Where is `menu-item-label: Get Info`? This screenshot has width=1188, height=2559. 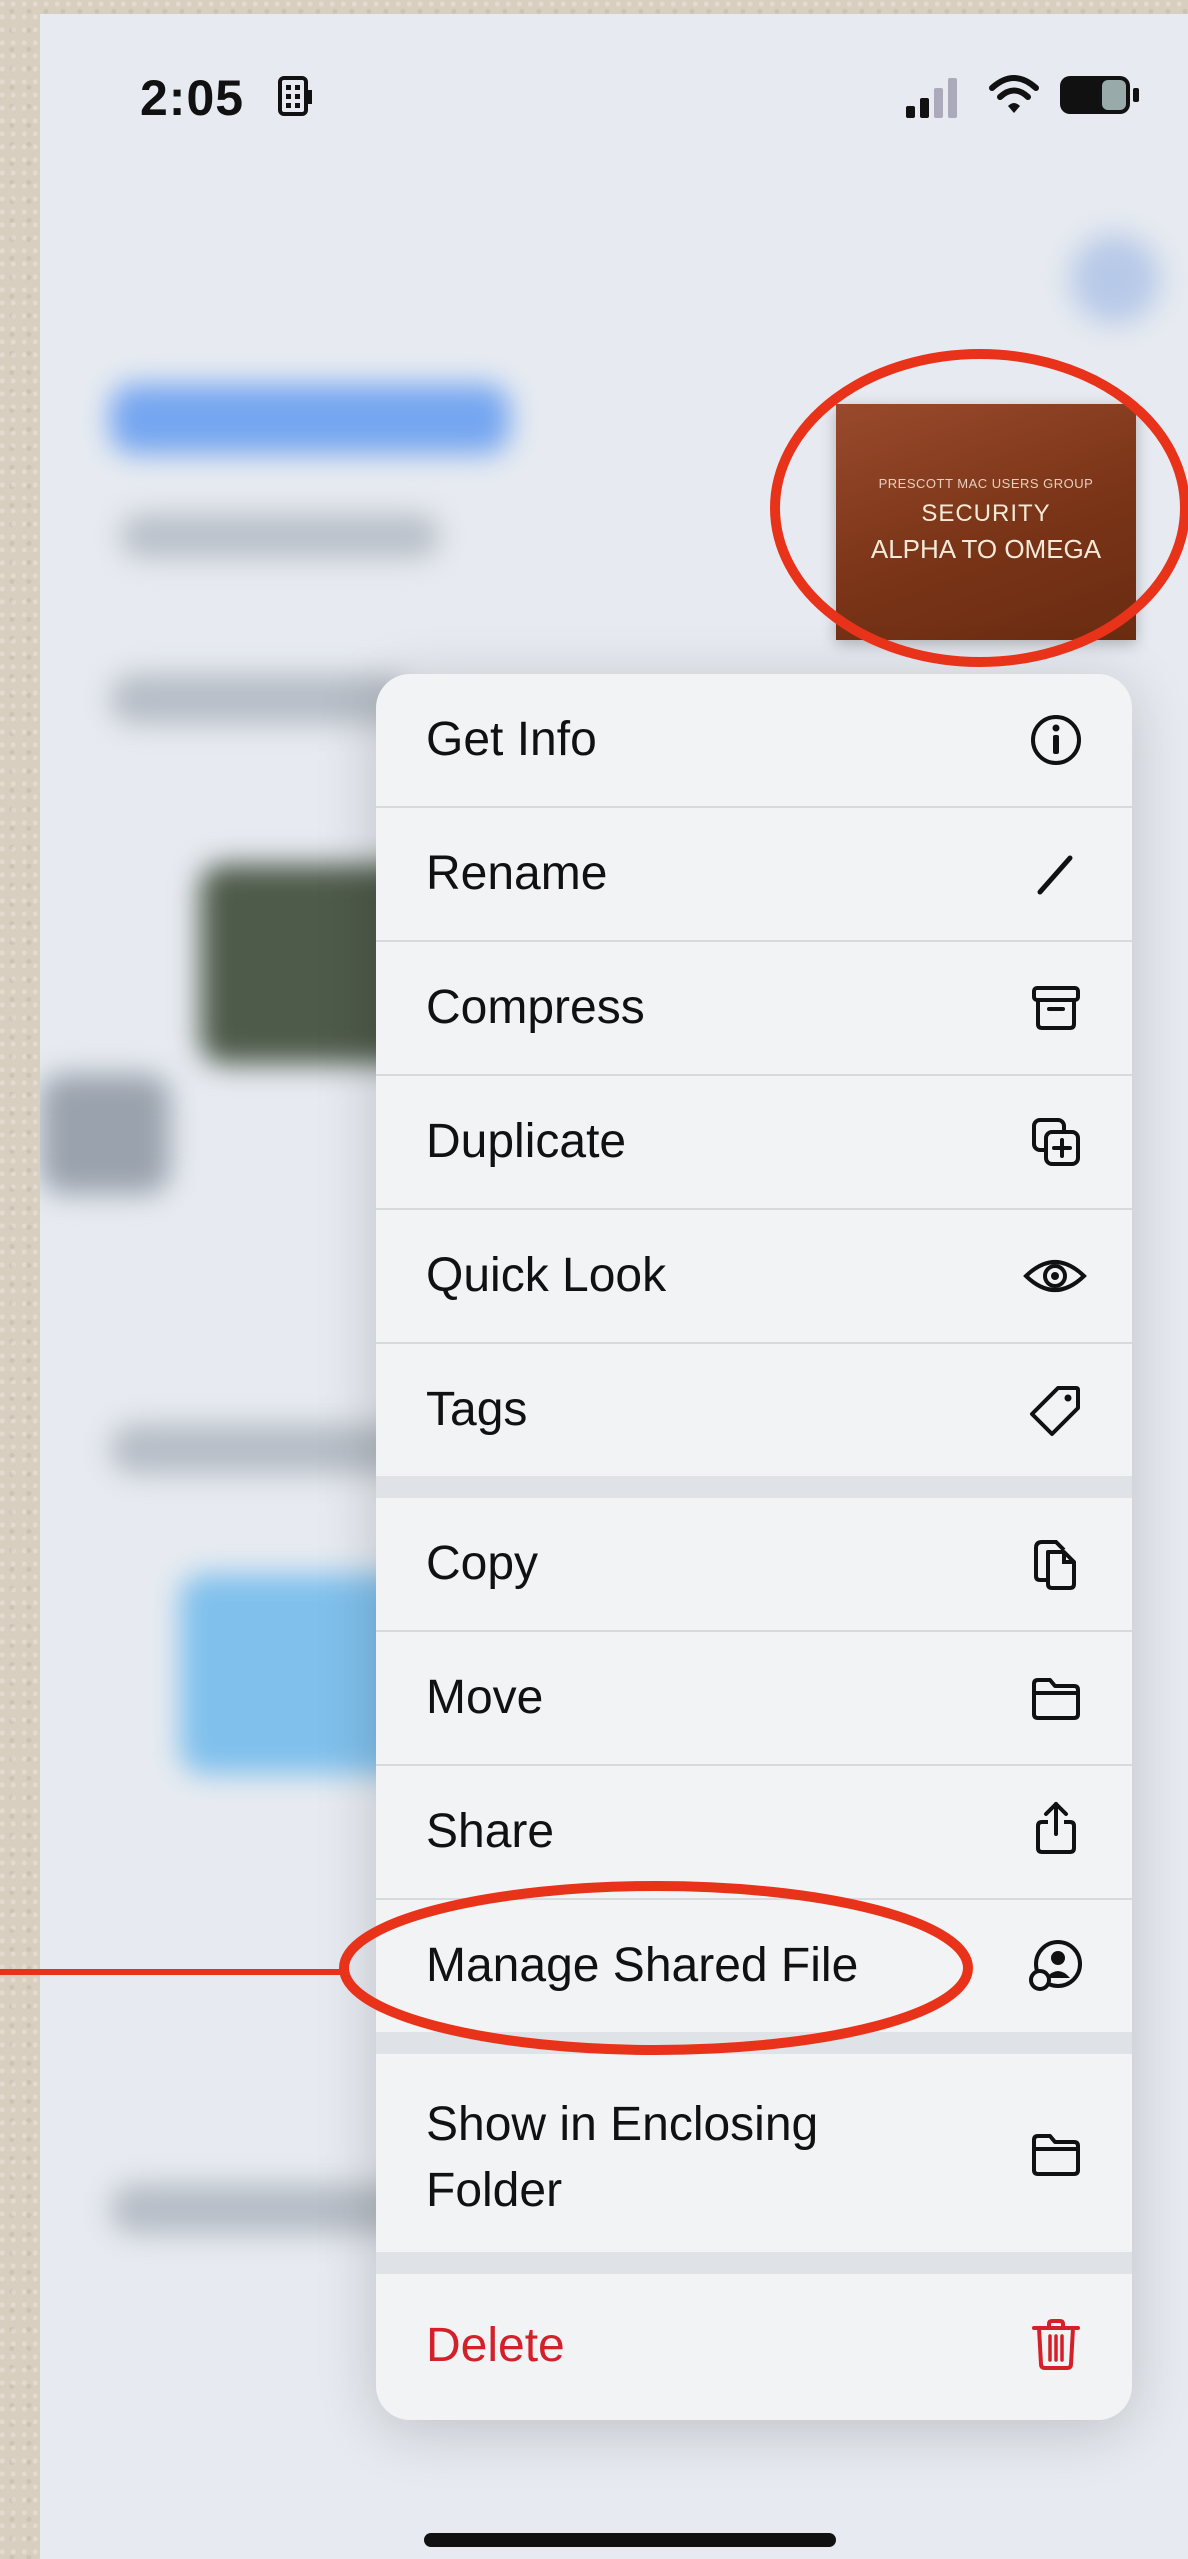
menu-item-label: Get Info is located at coordinates (511, 739).